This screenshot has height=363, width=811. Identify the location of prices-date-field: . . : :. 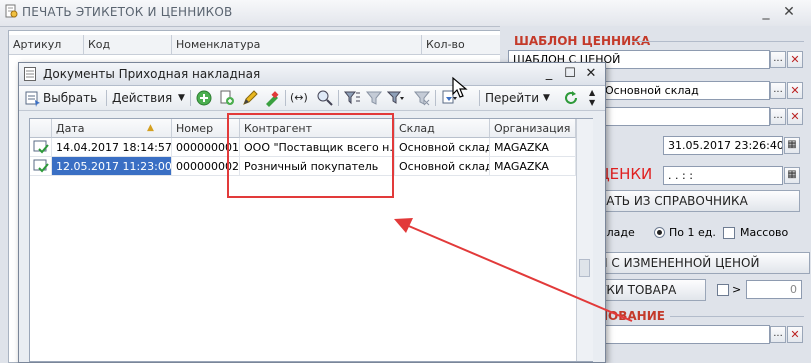
(723, 175).